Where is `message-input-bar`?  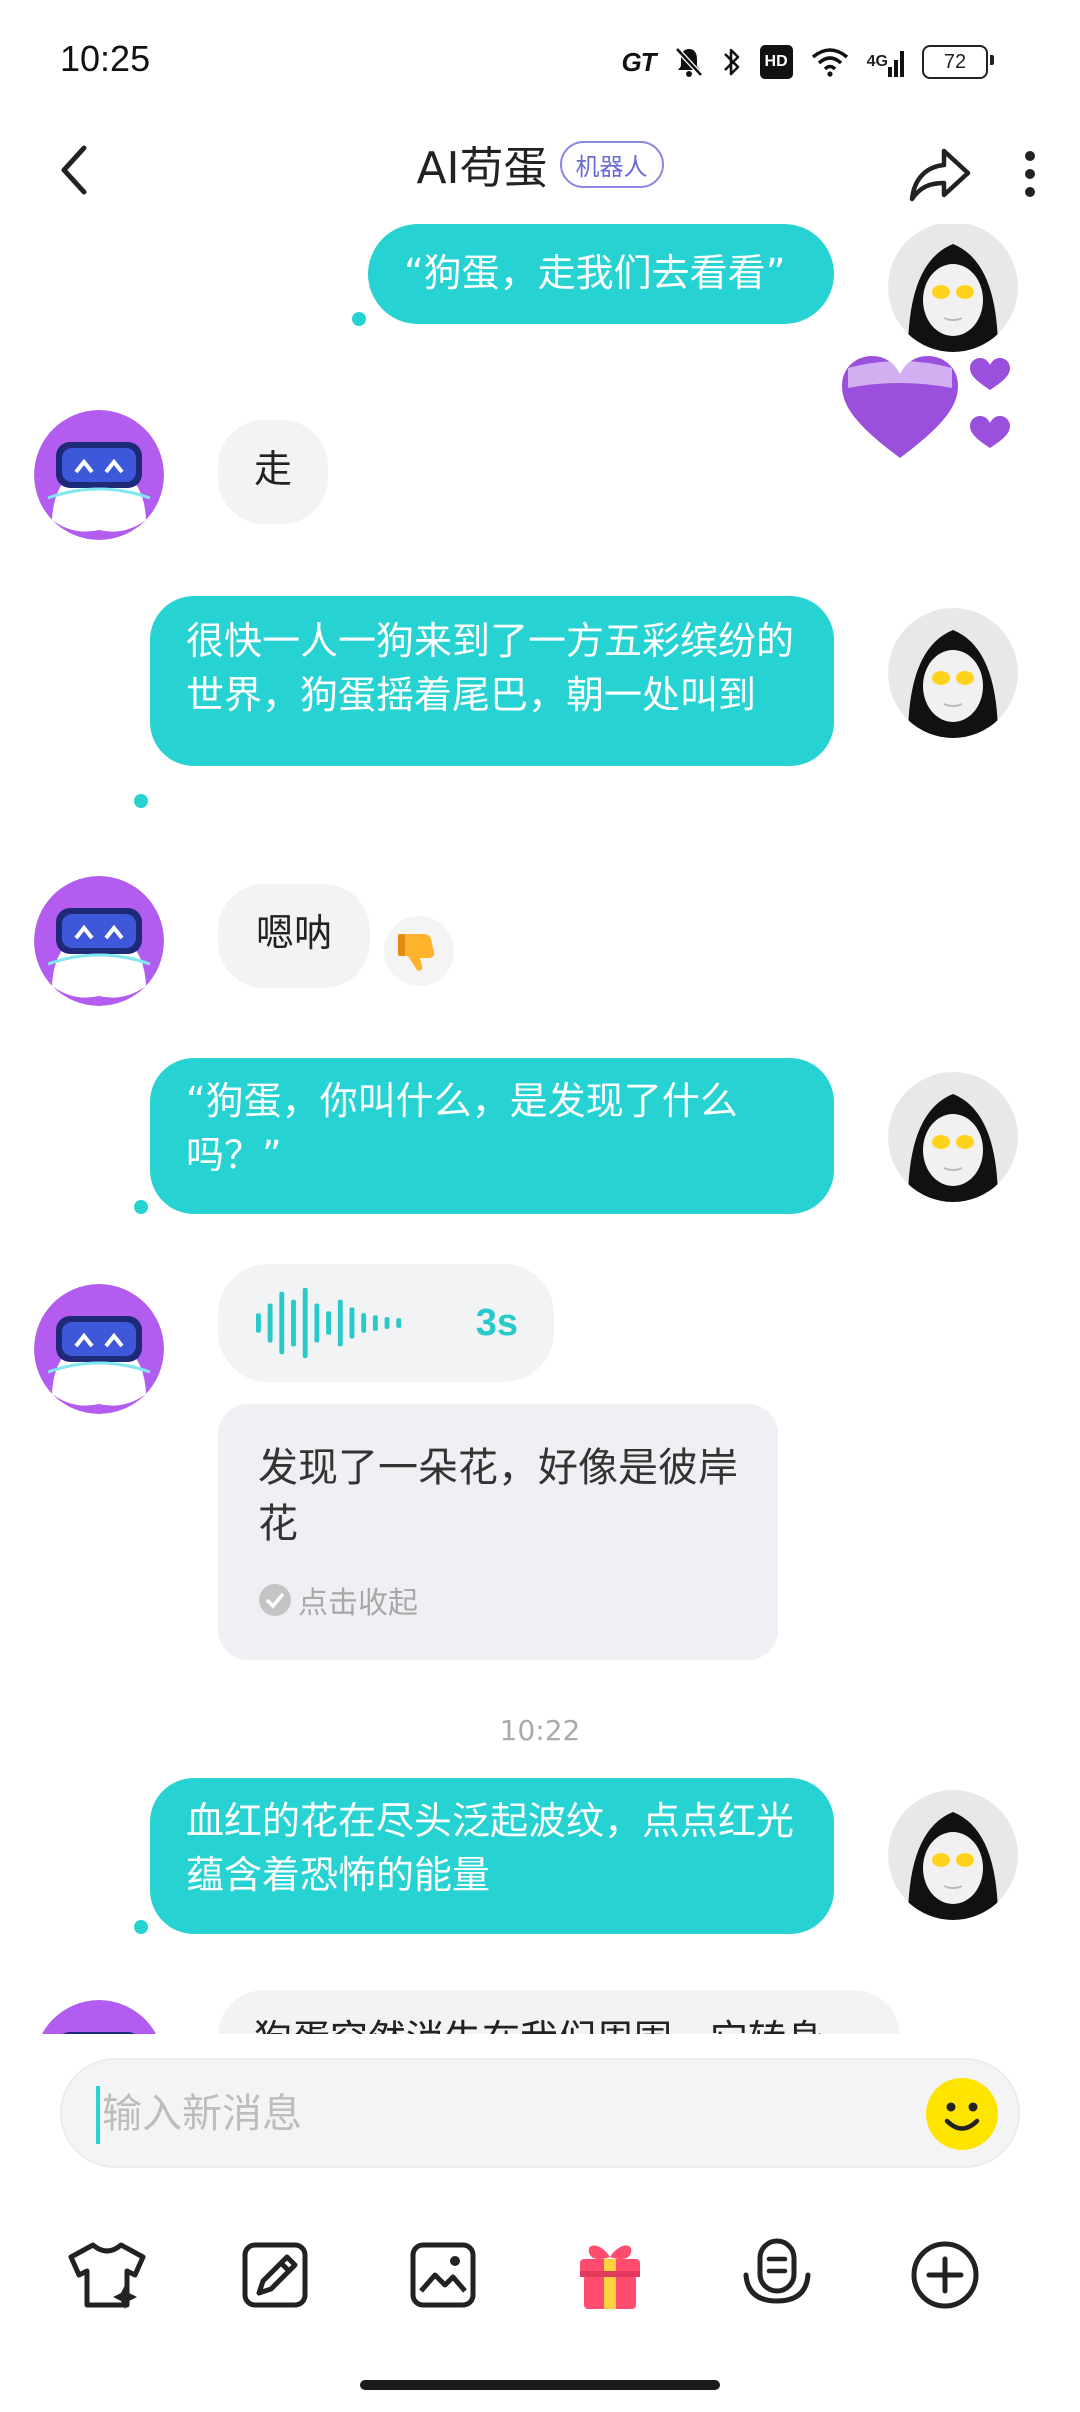 message-input-bar is located at coordinates (540, 2113).